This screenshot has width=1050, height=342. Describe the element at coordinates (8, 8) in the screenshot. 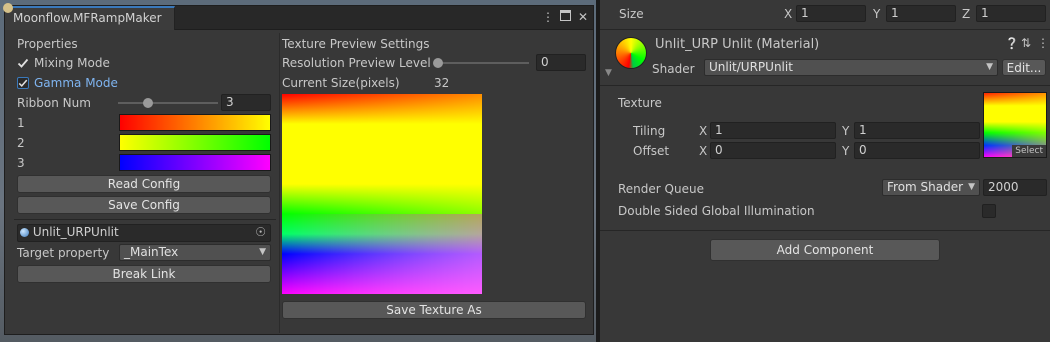

I see `window-badge-icon` at that location.